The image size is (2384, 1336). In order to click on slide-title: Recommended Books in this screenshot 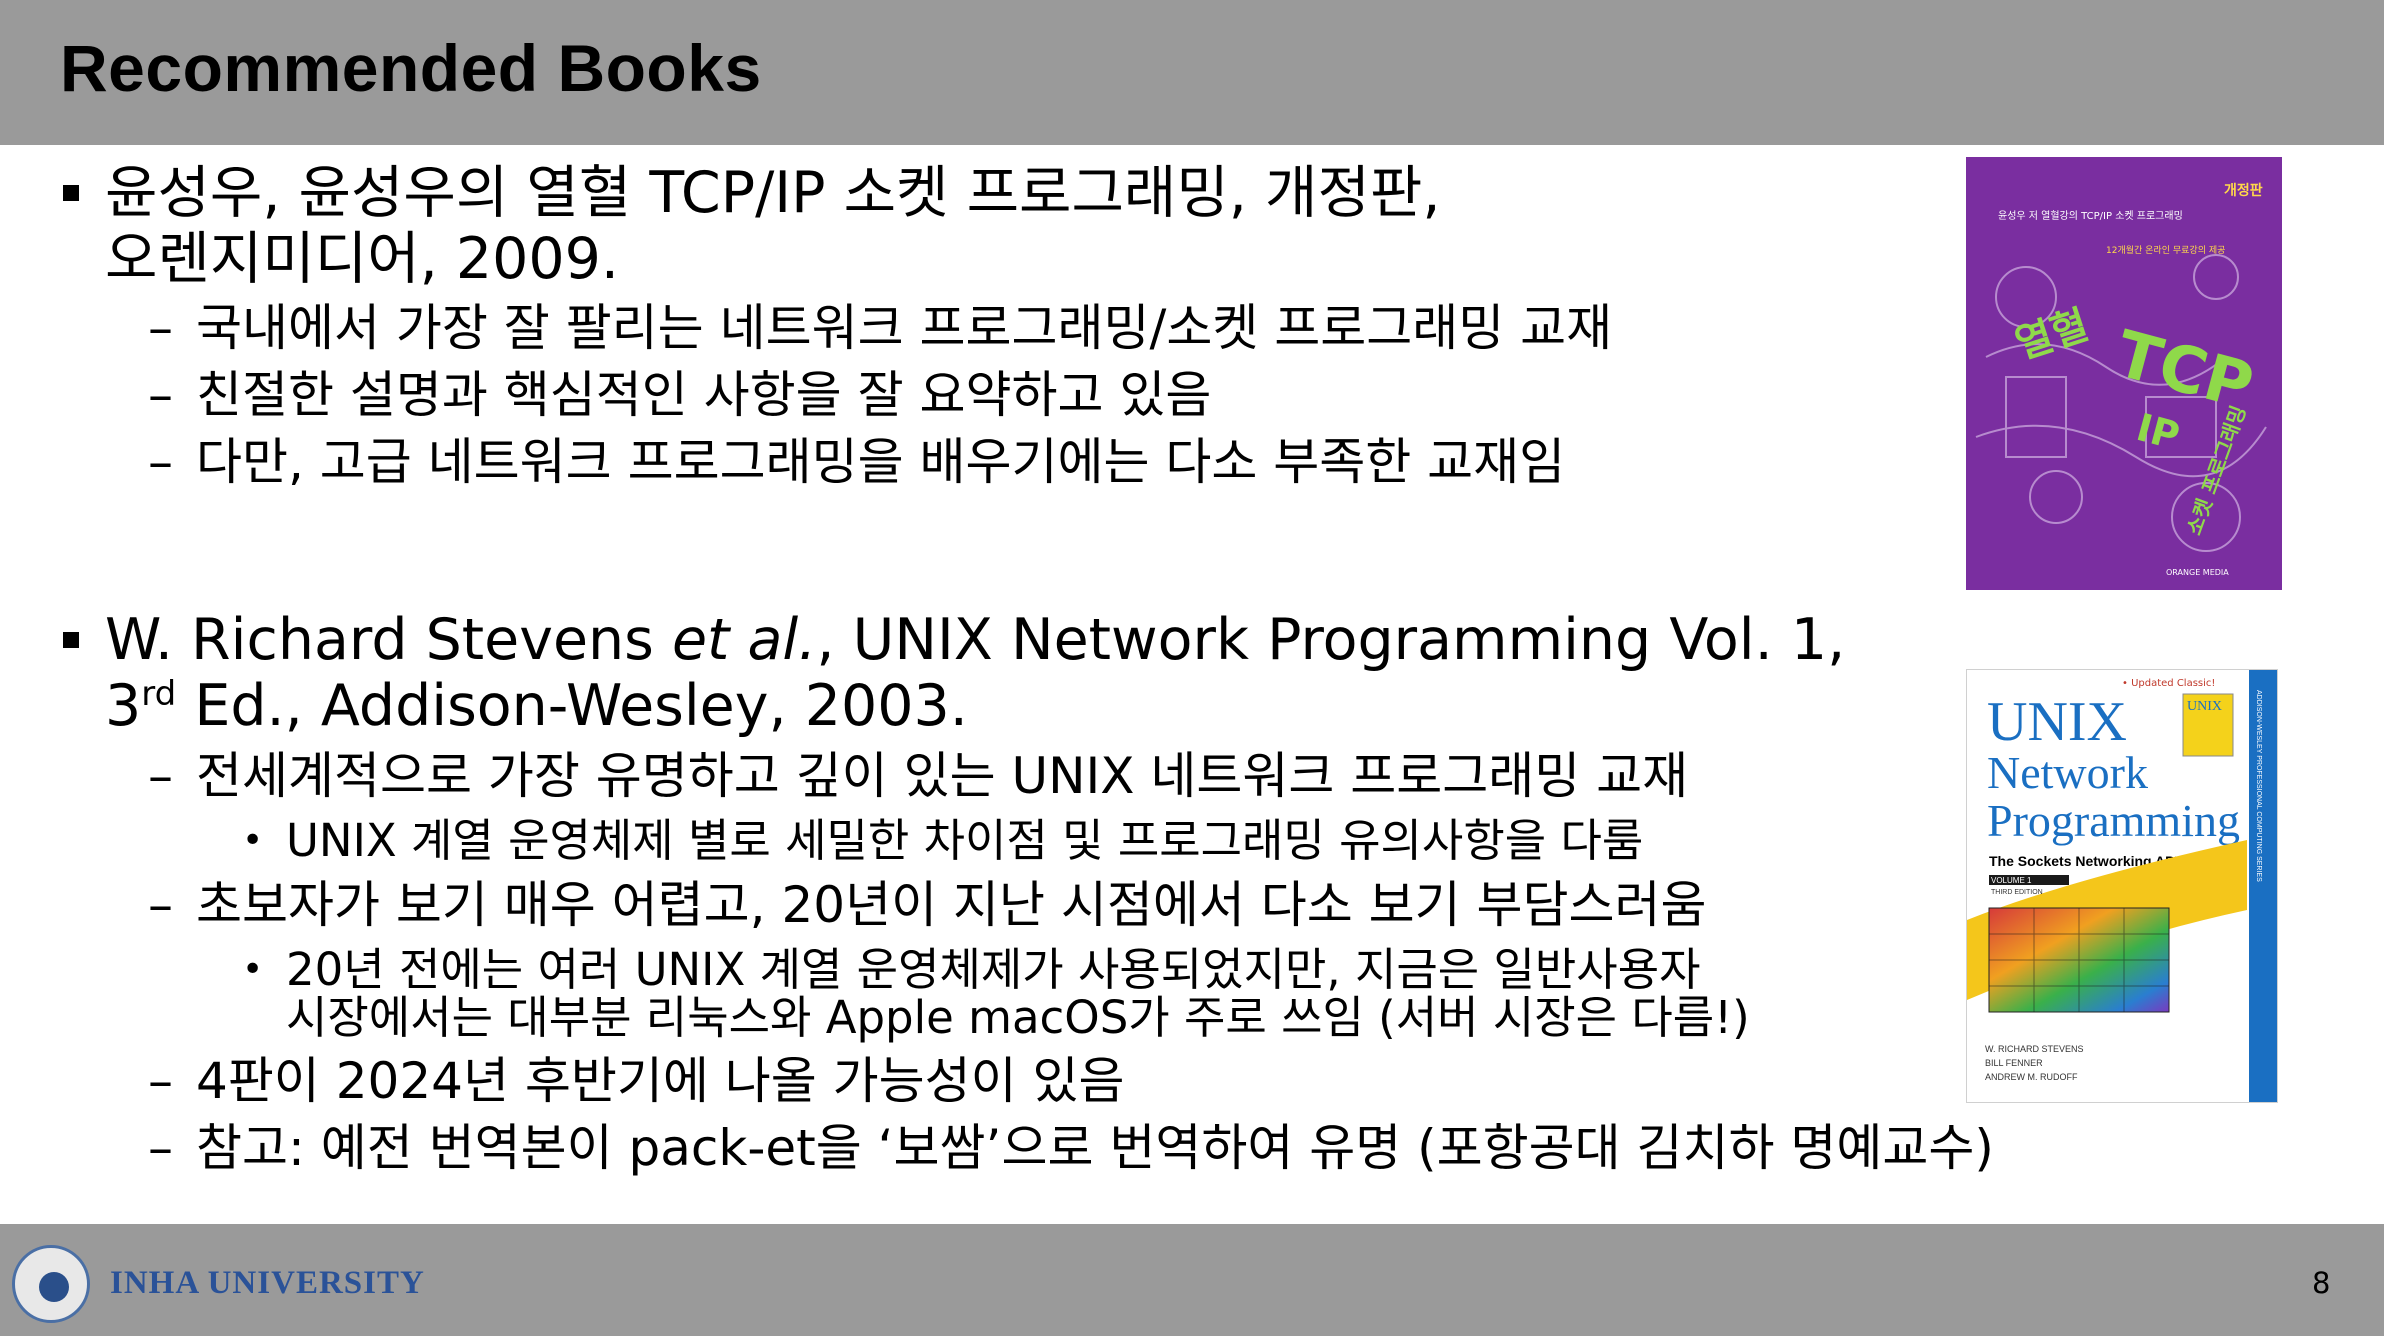, I will do `click(411, 68)`.